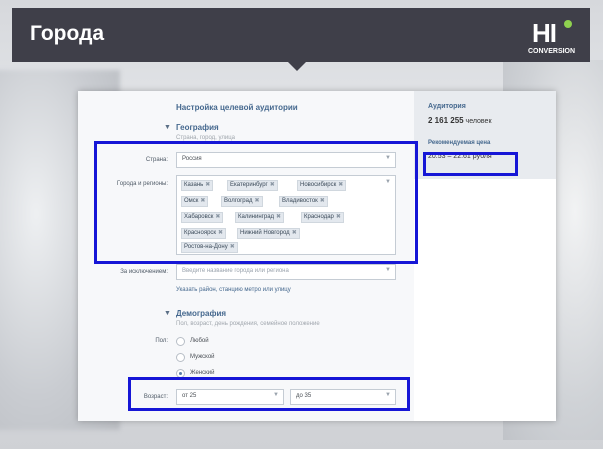 The width and height of the screenshot is (603, 449). Describe the element at coordinates (199, 341) in the screenshot. I see `gender-option-label: Любой` at that location.